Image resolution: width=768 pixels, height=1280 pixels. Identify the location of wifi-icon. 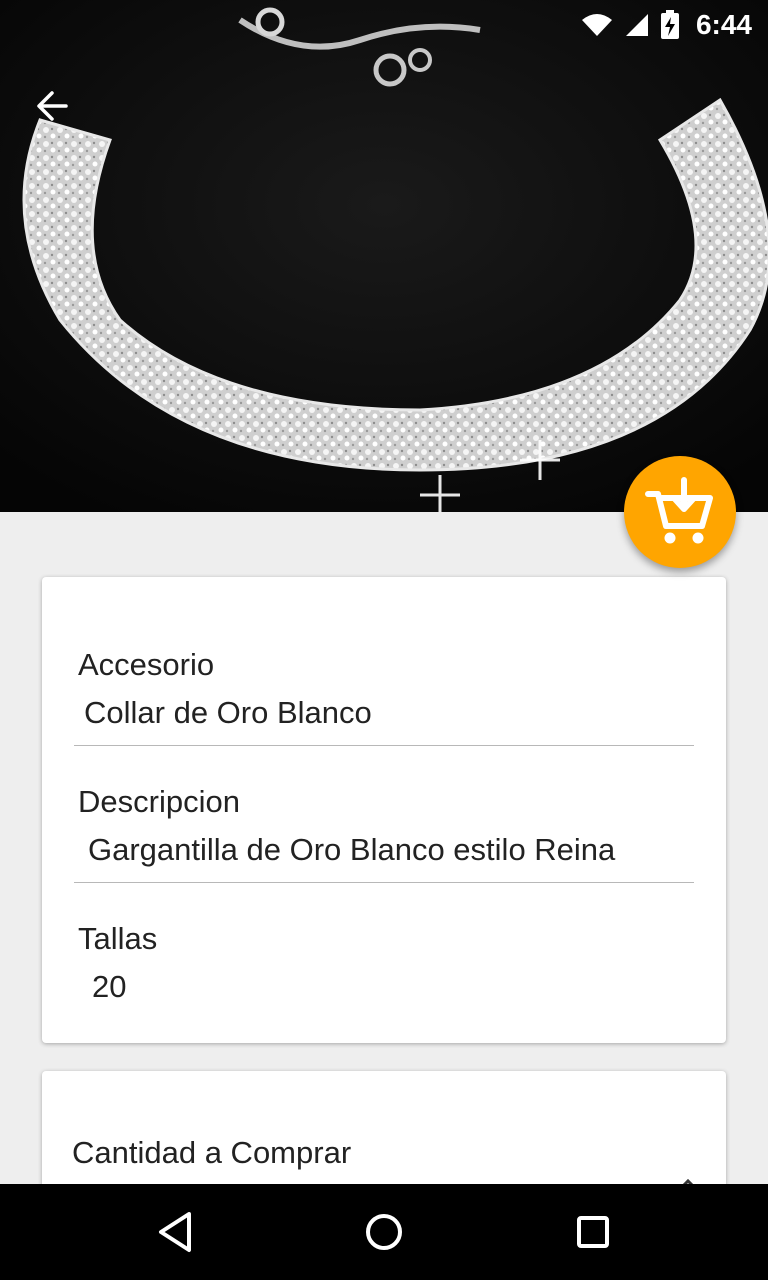
(596, 25).